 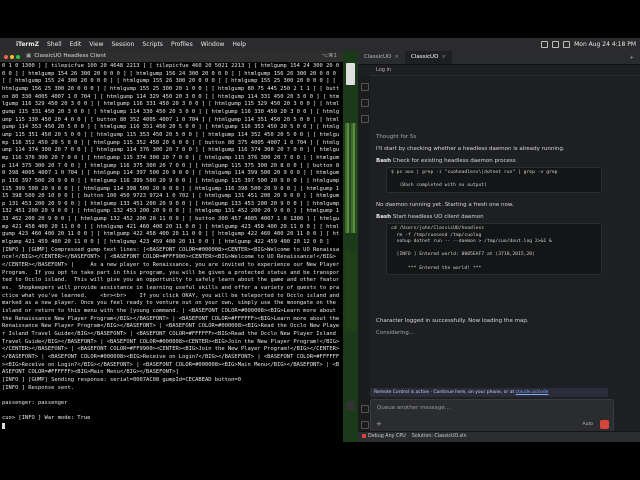 What do you see at coordinates (152, 44) in the screenshot?
I see `menu-scripts: Scripts` at bounding box center [152, 44].